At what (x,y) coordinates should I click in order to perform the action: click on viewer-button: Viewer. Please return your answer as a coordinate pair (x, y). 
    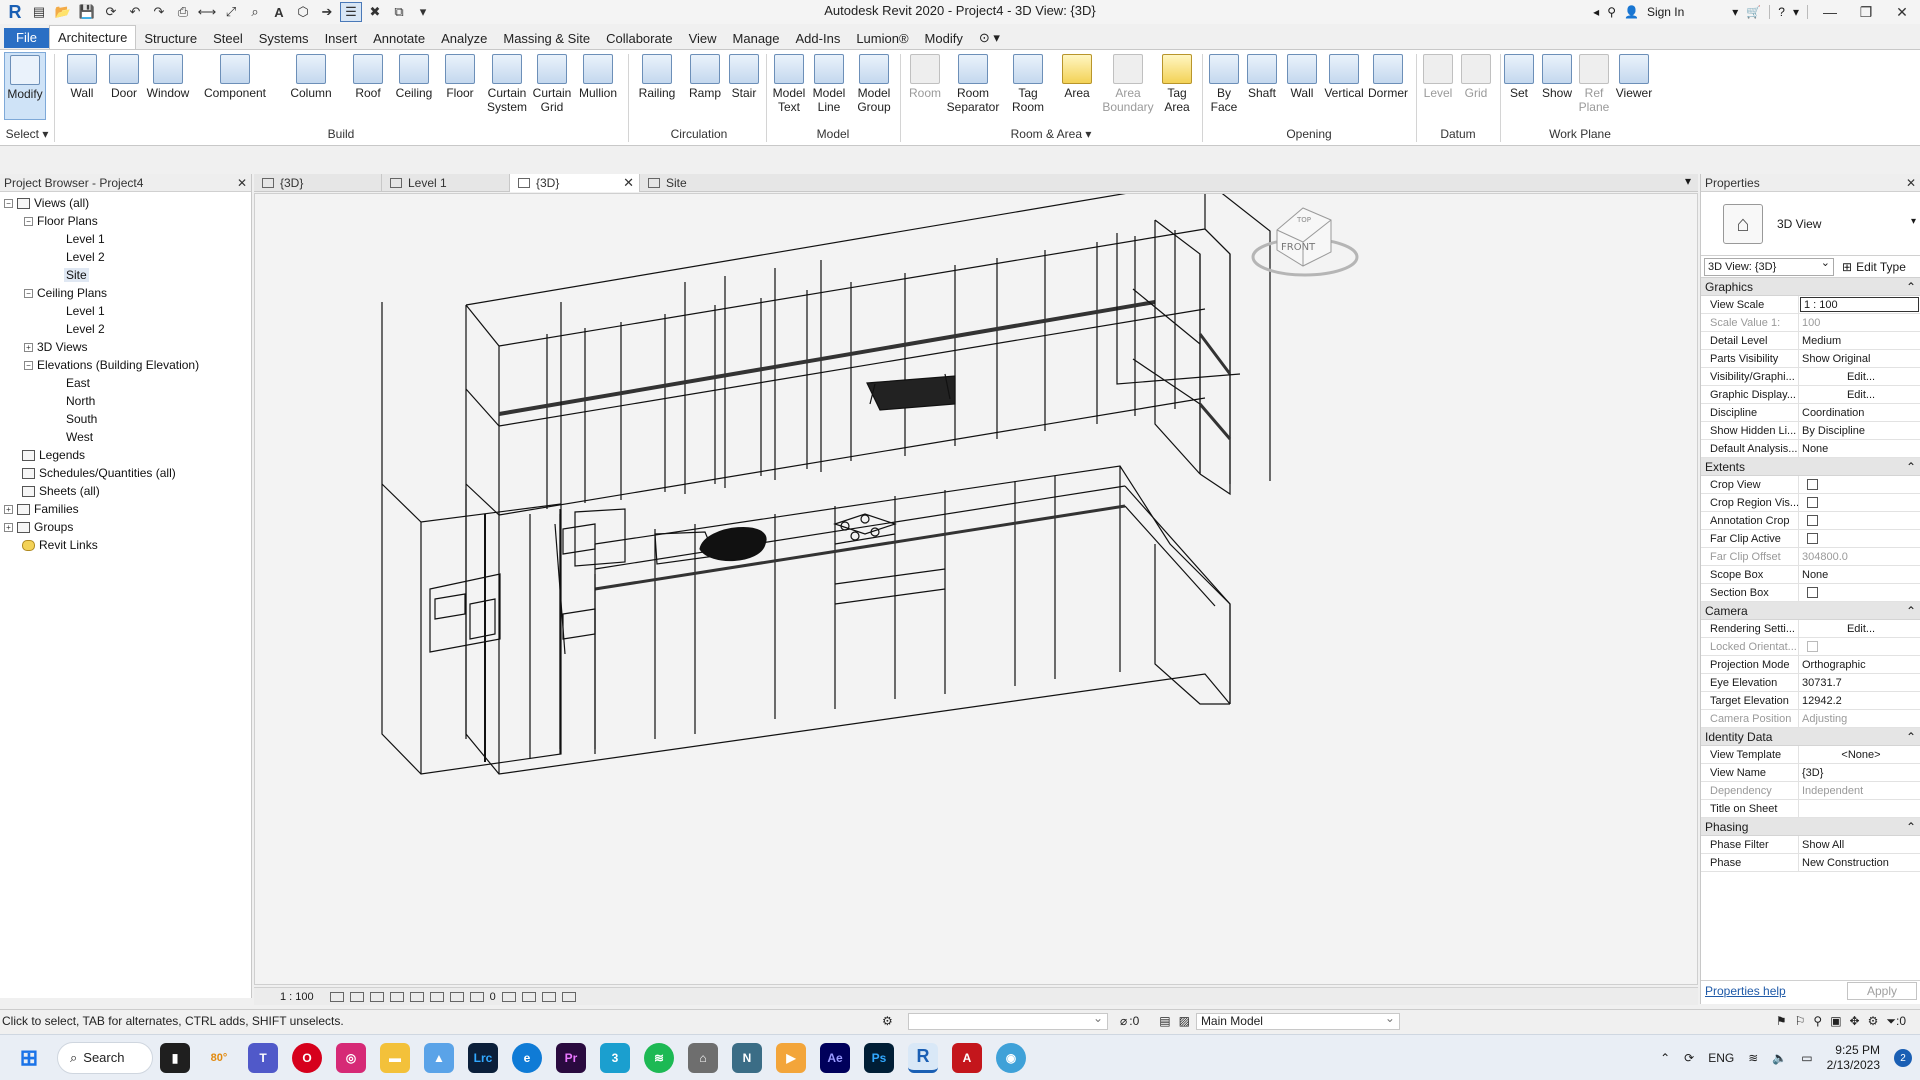
    Looking at the image, I should click on (1634, 88).